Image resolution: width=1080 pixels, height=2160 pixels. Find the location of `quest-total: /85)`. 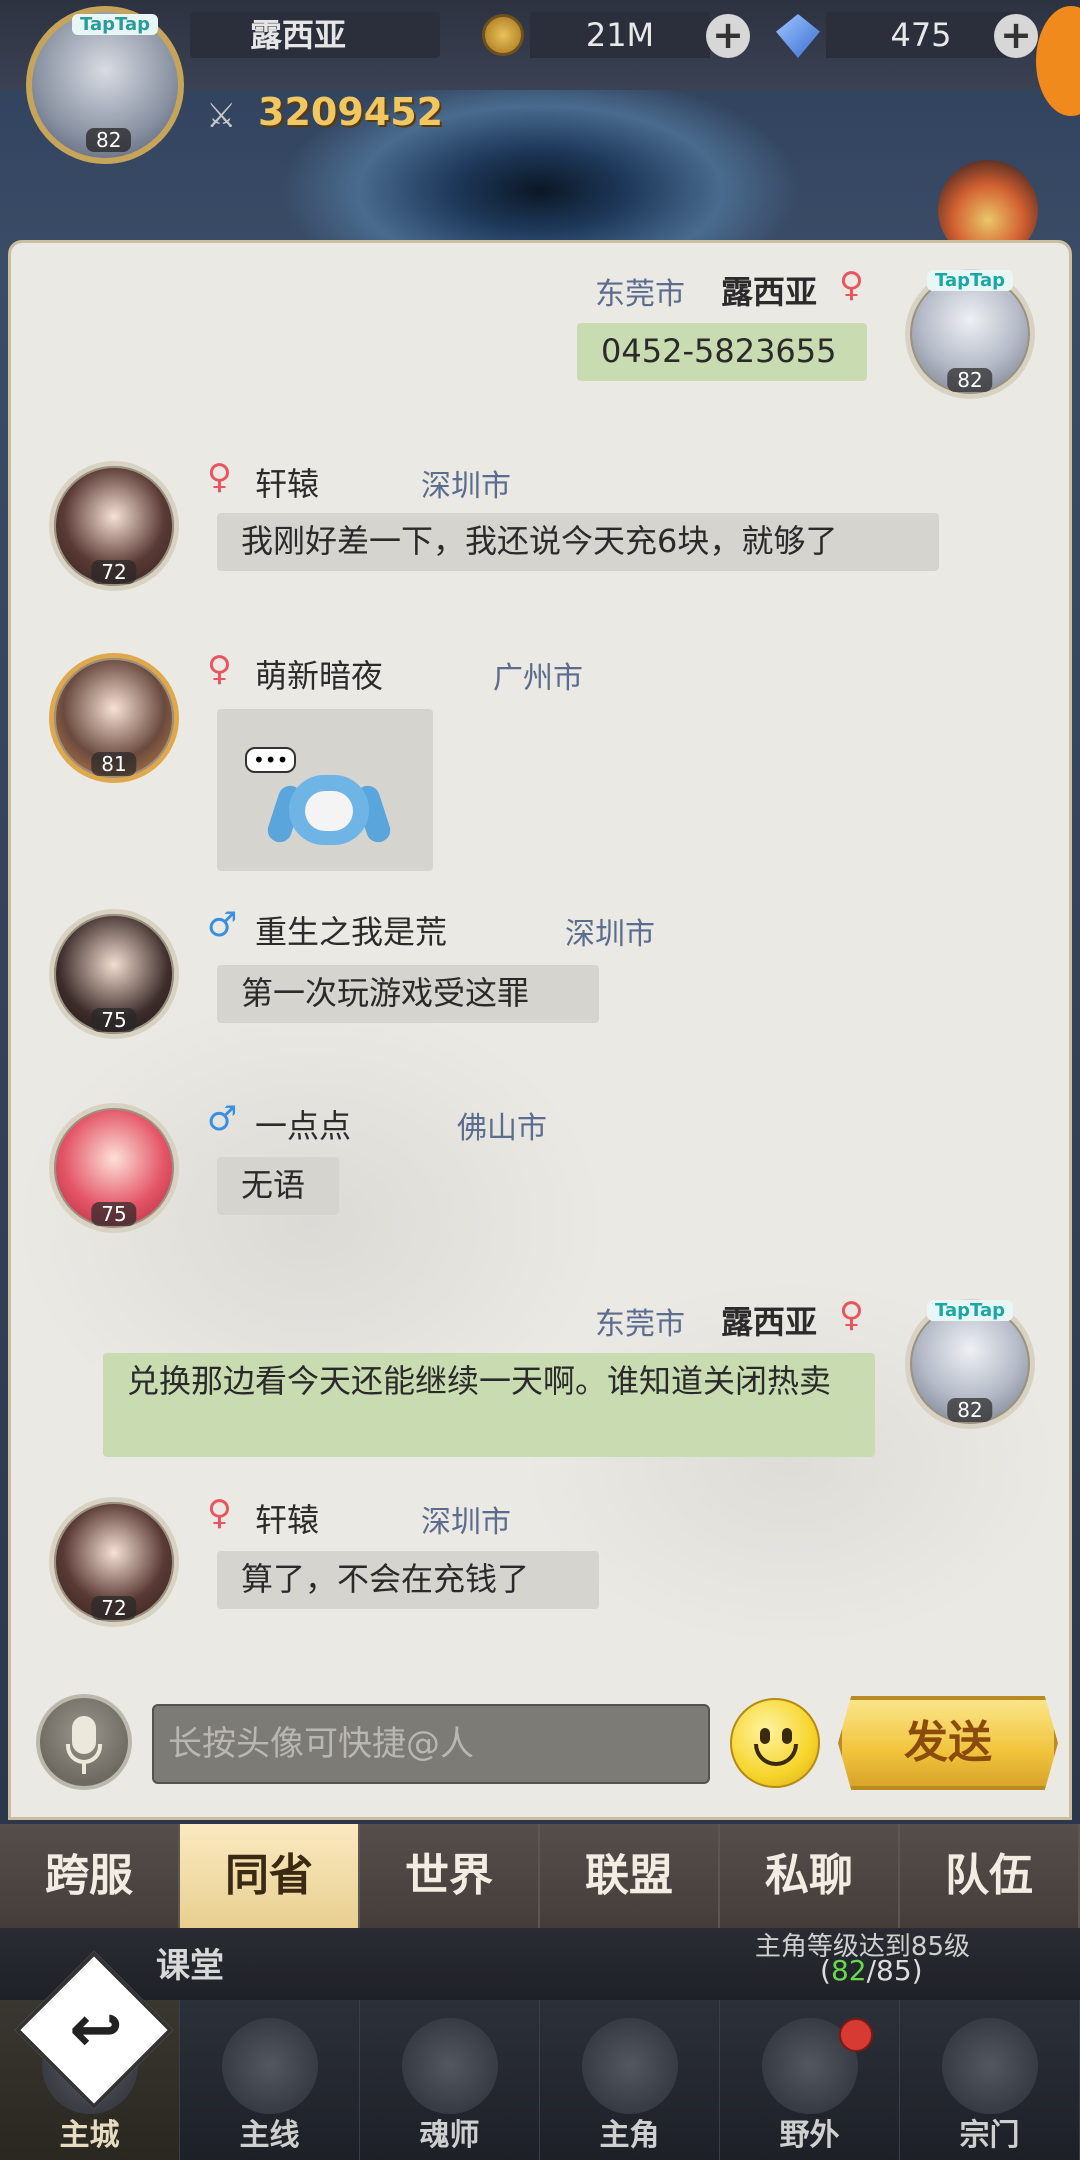

quest-total: /85) is located at coordinates (894, 1970).